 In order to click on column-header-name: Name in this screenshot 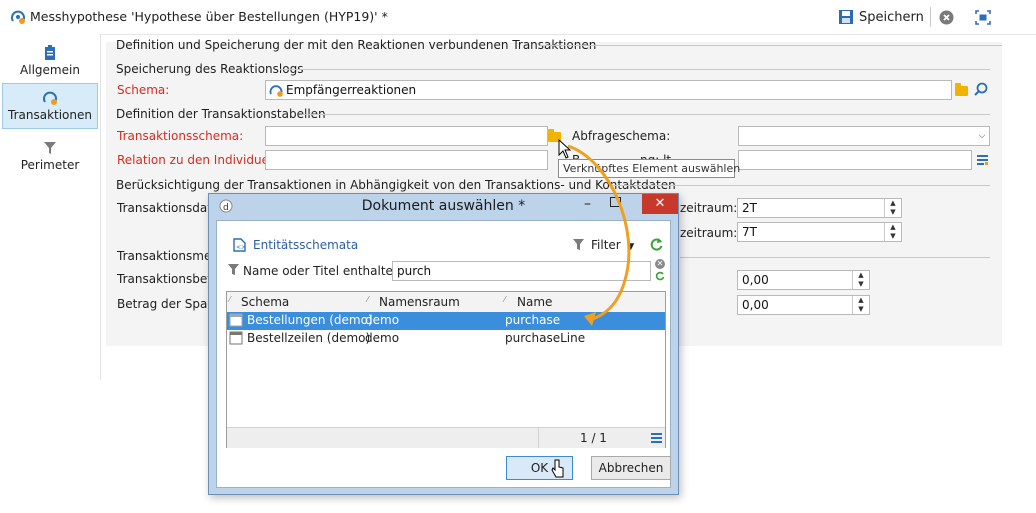, I will do `click(534, 302)`.